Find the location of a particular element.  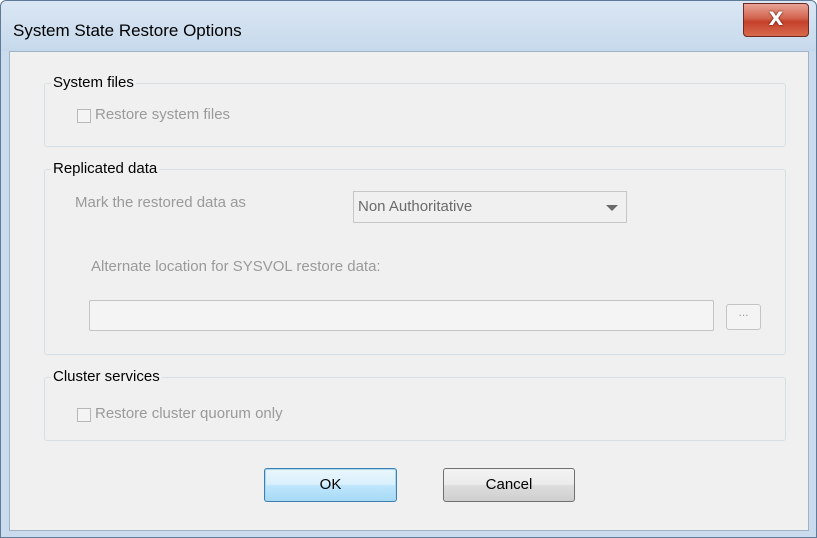

restore-cluster-quorum-checkbox is located at coordinates (84, 415).